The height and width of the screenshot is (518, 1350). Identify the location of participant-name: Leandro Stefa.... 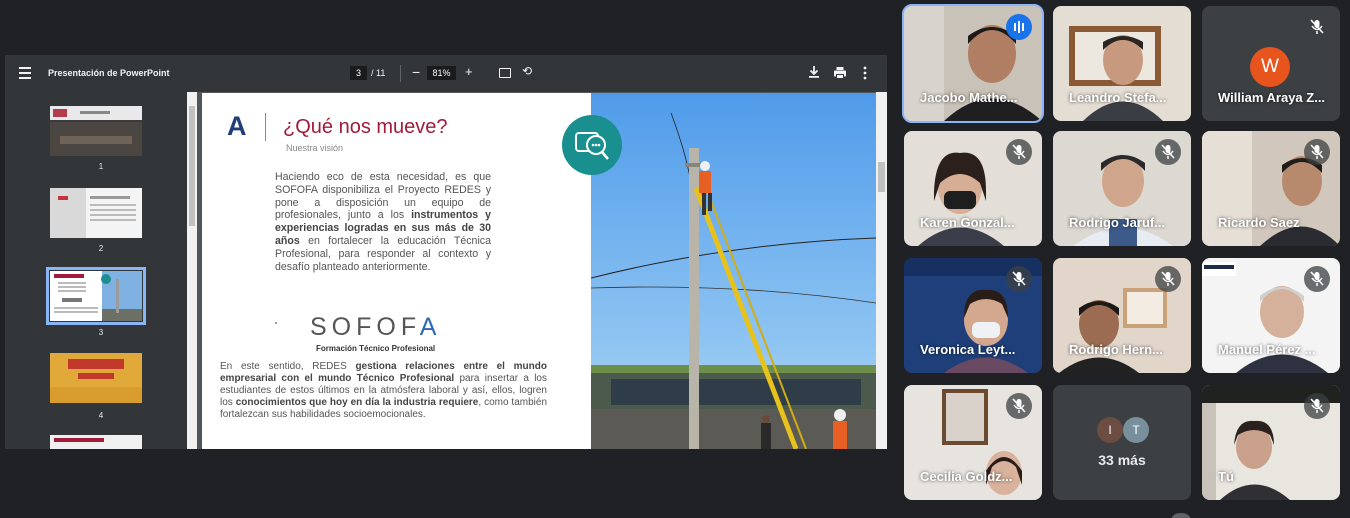
(1118, 97).